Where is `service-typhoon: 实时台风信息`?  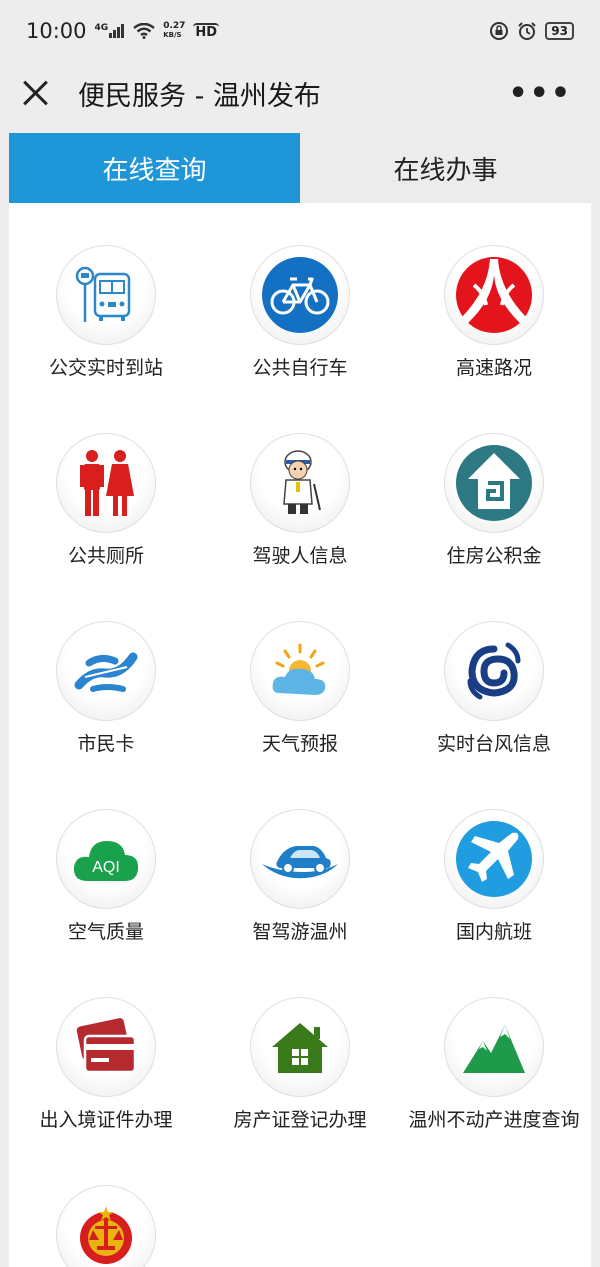
service-typhoon: 实时台风信息 is located at coordinates (494, 689).